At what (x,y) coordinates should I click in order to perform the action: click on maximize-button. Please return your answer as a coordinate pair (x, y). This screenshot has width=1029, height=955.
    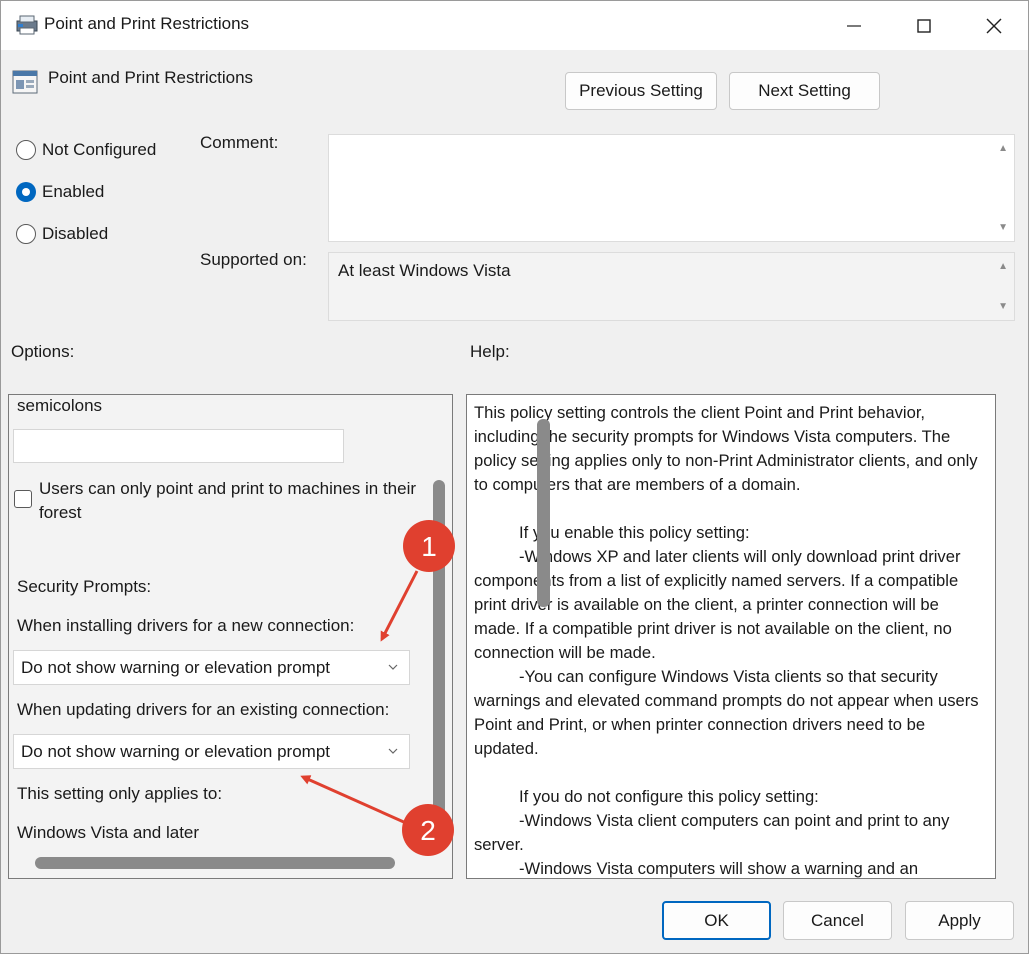
    Looking at the image, I should click on (924, 25).